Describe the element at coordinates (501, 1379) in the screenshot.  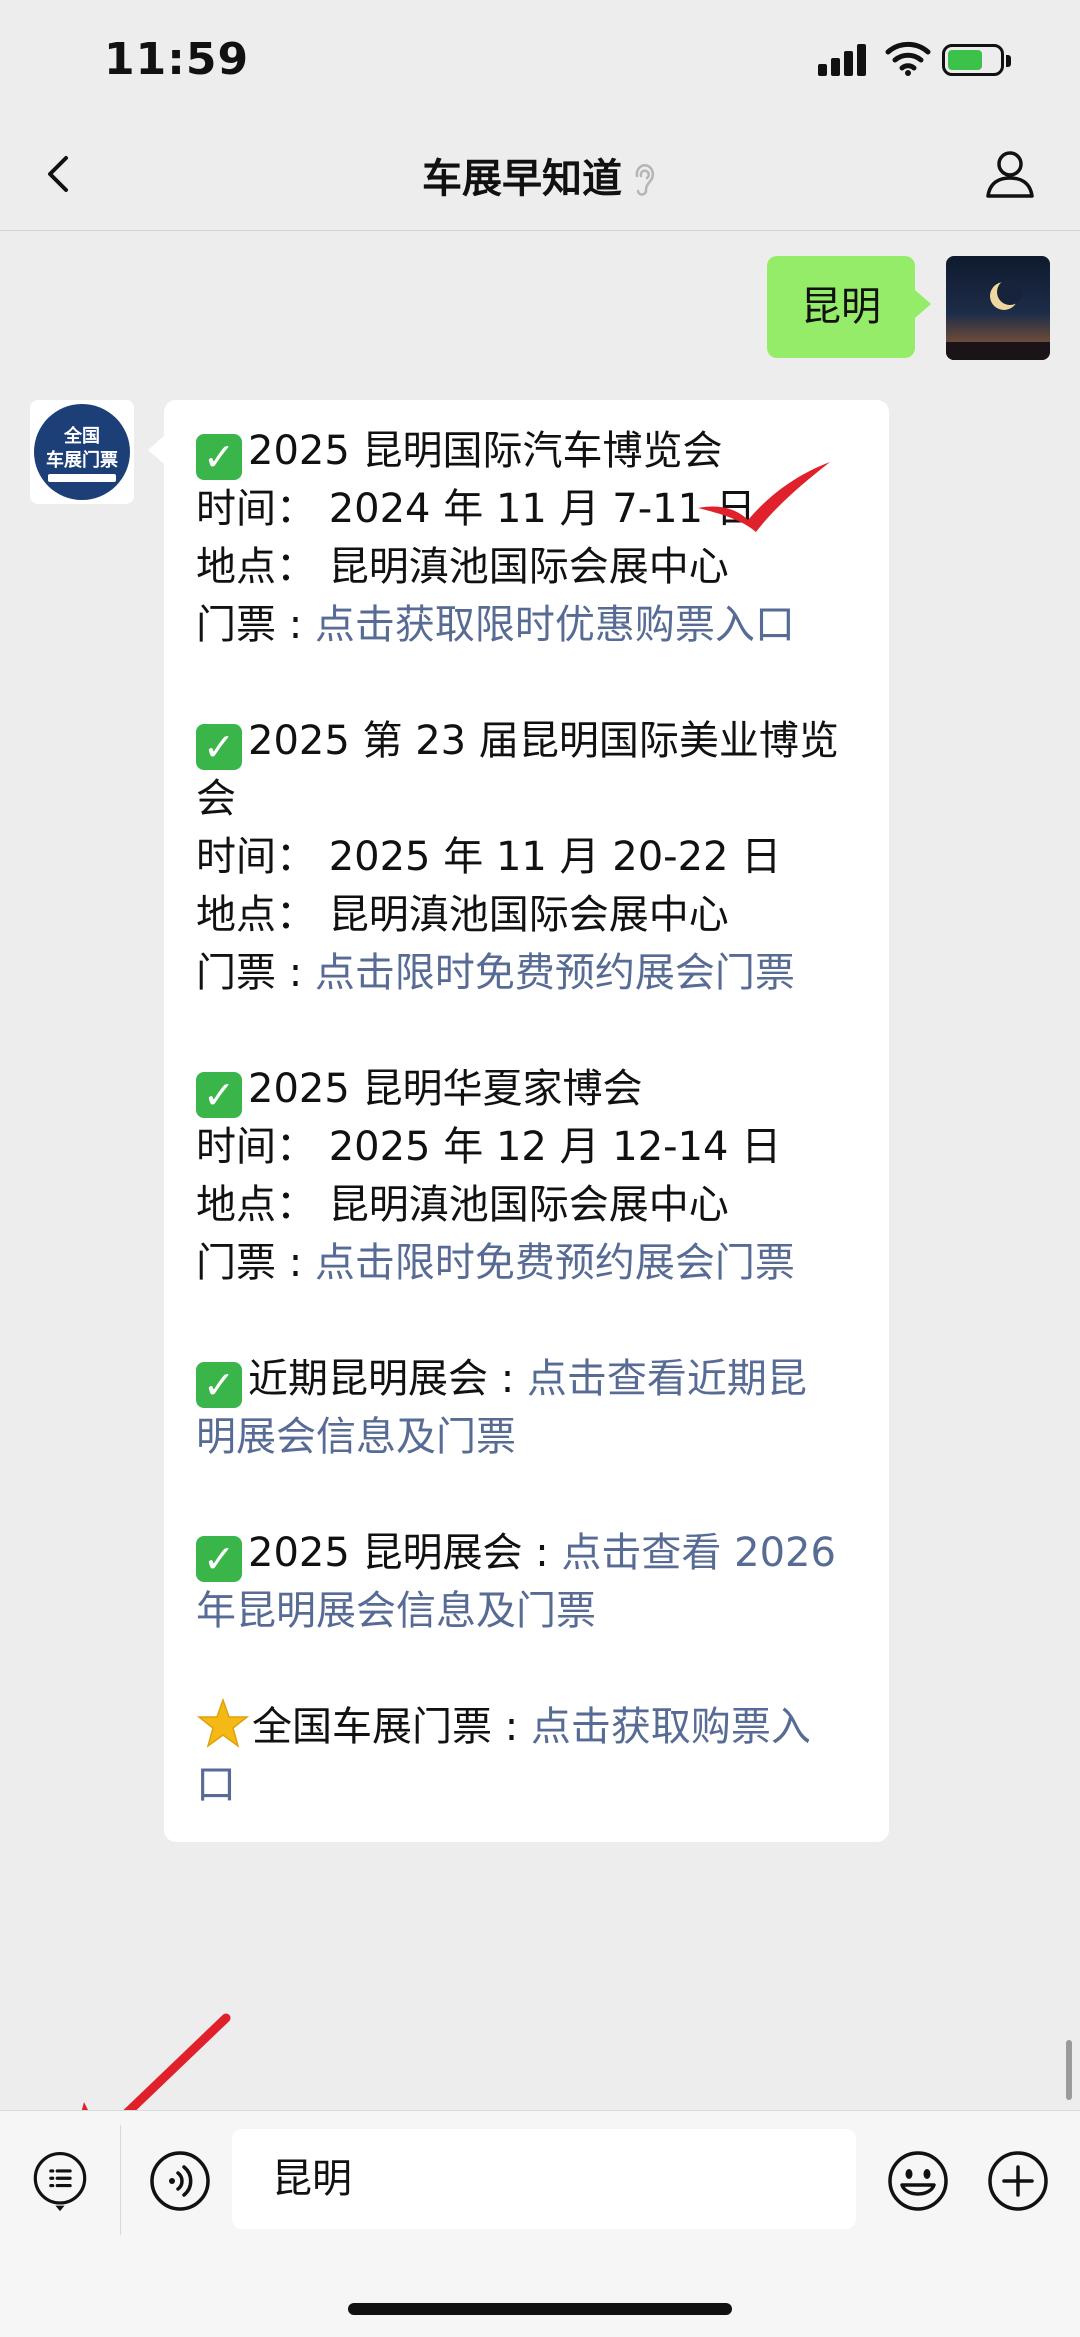
I see `recent-expos-line: ✓ 近期昆明展会 : 点击查看近期昆` at that location.